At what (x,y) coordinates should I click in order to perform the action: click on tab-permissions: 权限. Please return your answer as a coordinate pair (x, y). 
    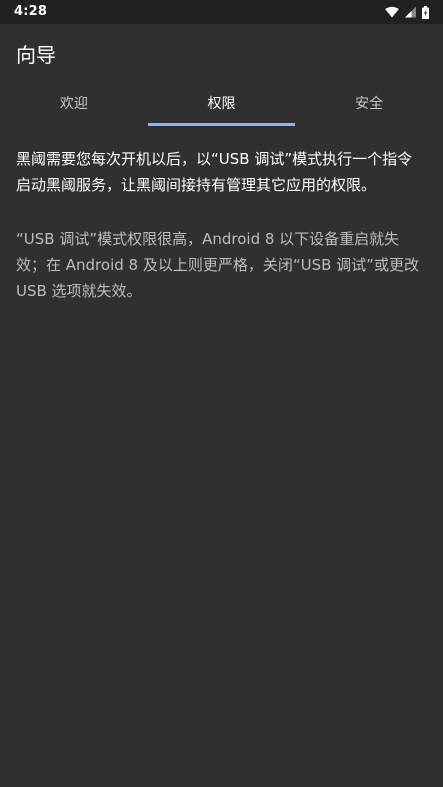
    Looking at the image, I should click on (222, 103).